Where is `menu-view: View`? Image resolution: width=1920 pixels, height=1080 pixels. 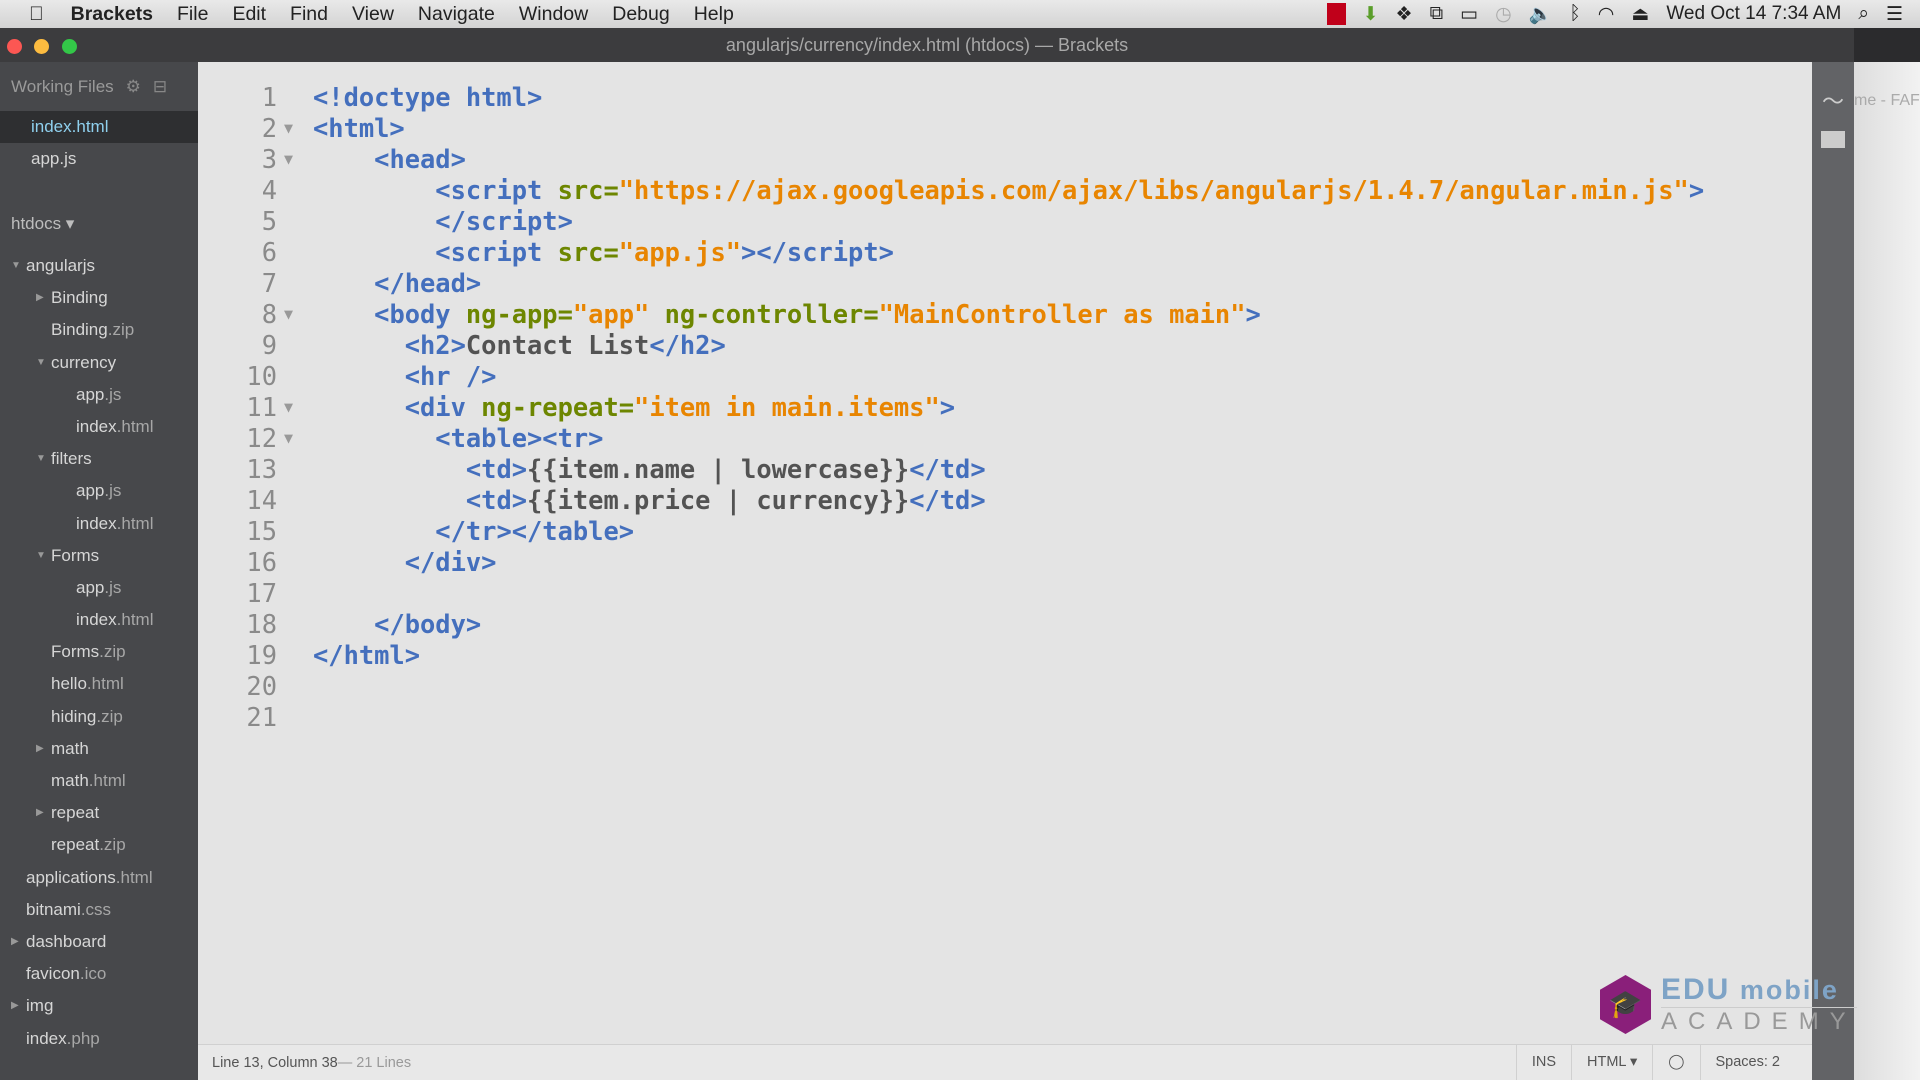 menu-view: View is located at coordinates (373, 14).